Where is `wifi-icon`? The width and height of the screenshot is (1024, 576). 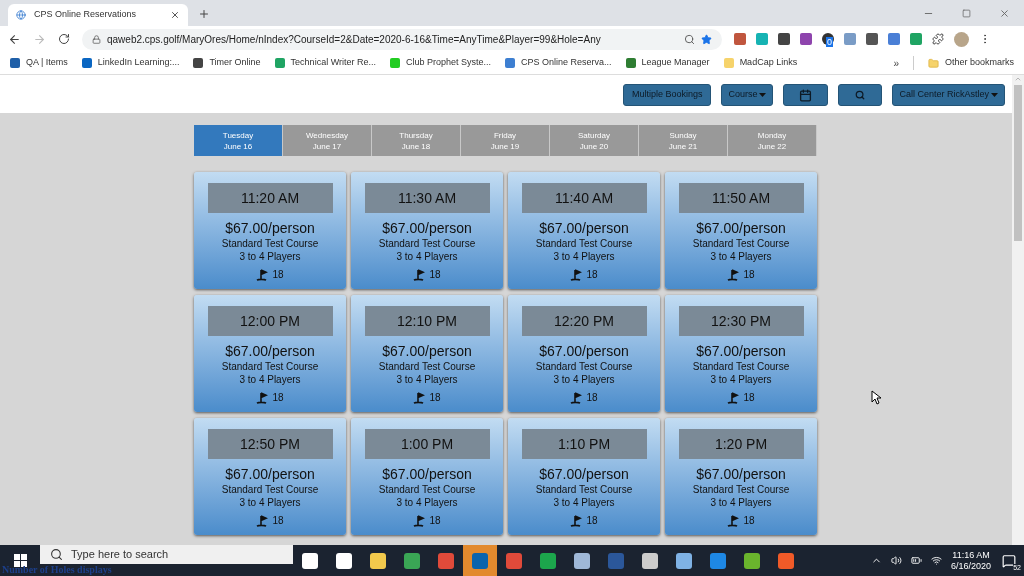
wifi-icon is located at coordinates (936, 560).